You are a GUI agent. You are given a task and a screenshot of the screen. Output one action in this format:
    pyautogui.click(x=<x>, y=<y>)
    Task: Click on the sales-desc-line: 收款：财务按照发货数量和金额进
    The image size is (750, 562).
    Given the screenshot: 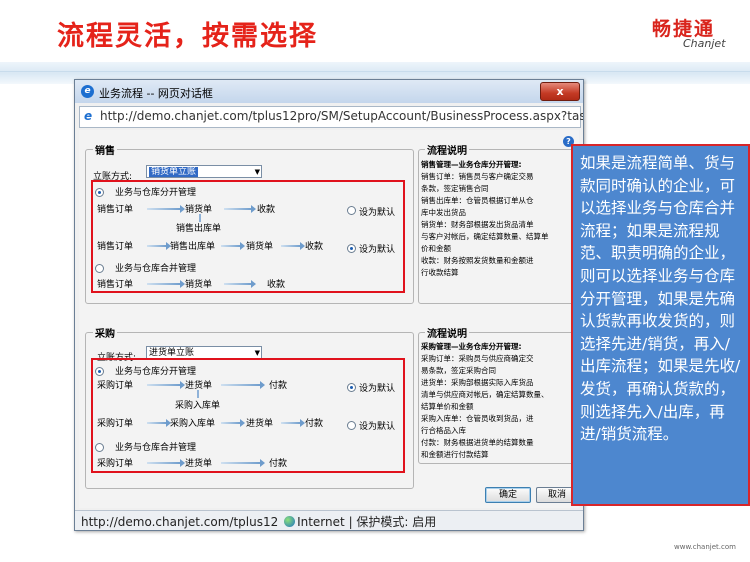 What is the action you would take?
    pyautogui.click(x=477, y=260)
    